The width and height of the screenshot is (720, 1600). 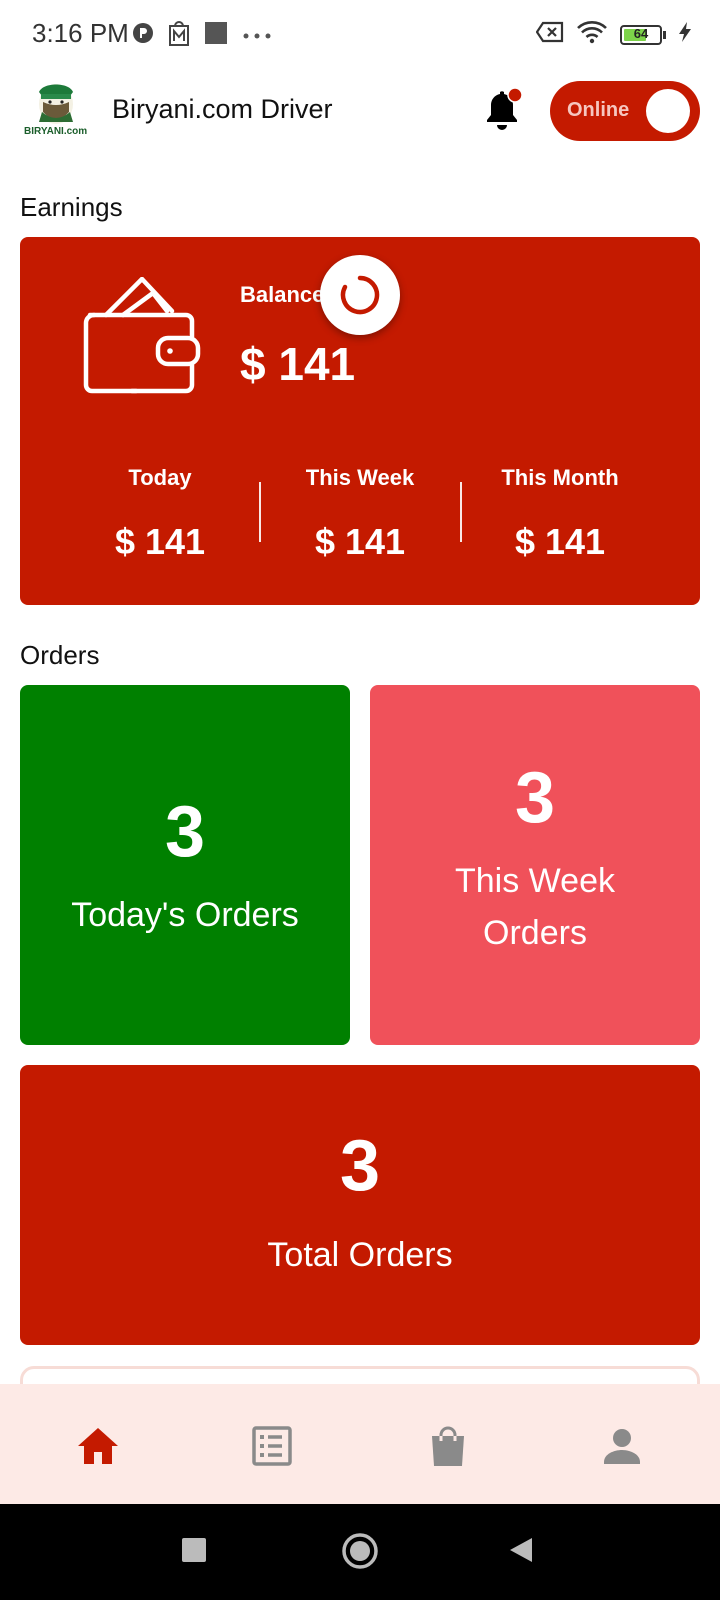 I want to click on x-box-icon, so click(x=549, y=34).